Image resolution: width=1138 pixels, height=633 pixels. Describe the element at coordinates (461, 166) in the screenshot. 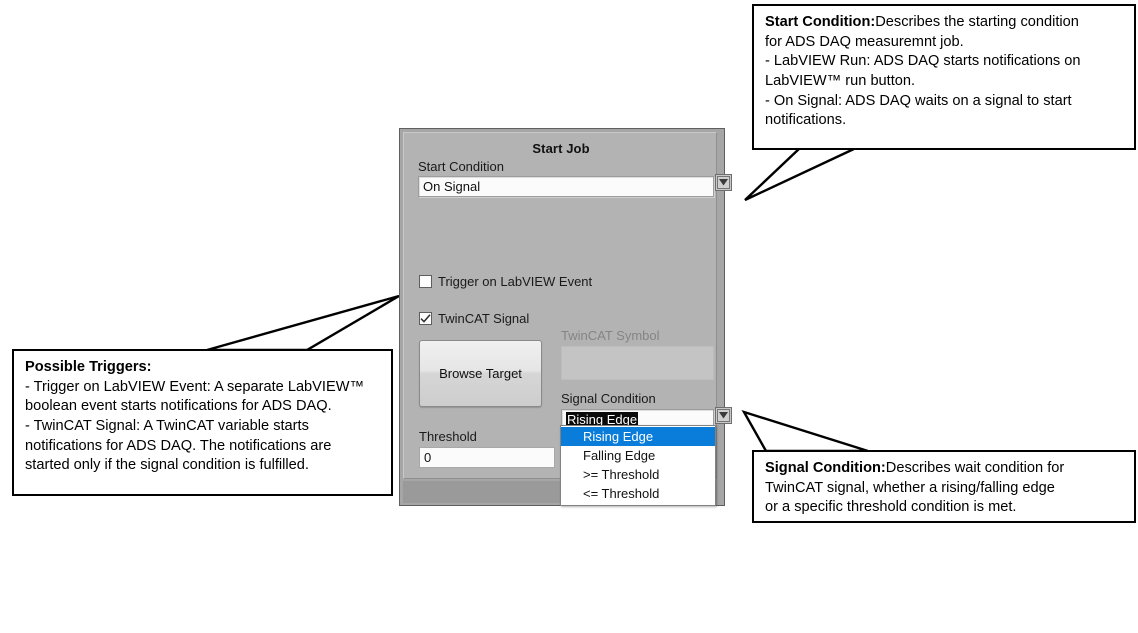

I see `start-condition-label: Start Condition` at that location.